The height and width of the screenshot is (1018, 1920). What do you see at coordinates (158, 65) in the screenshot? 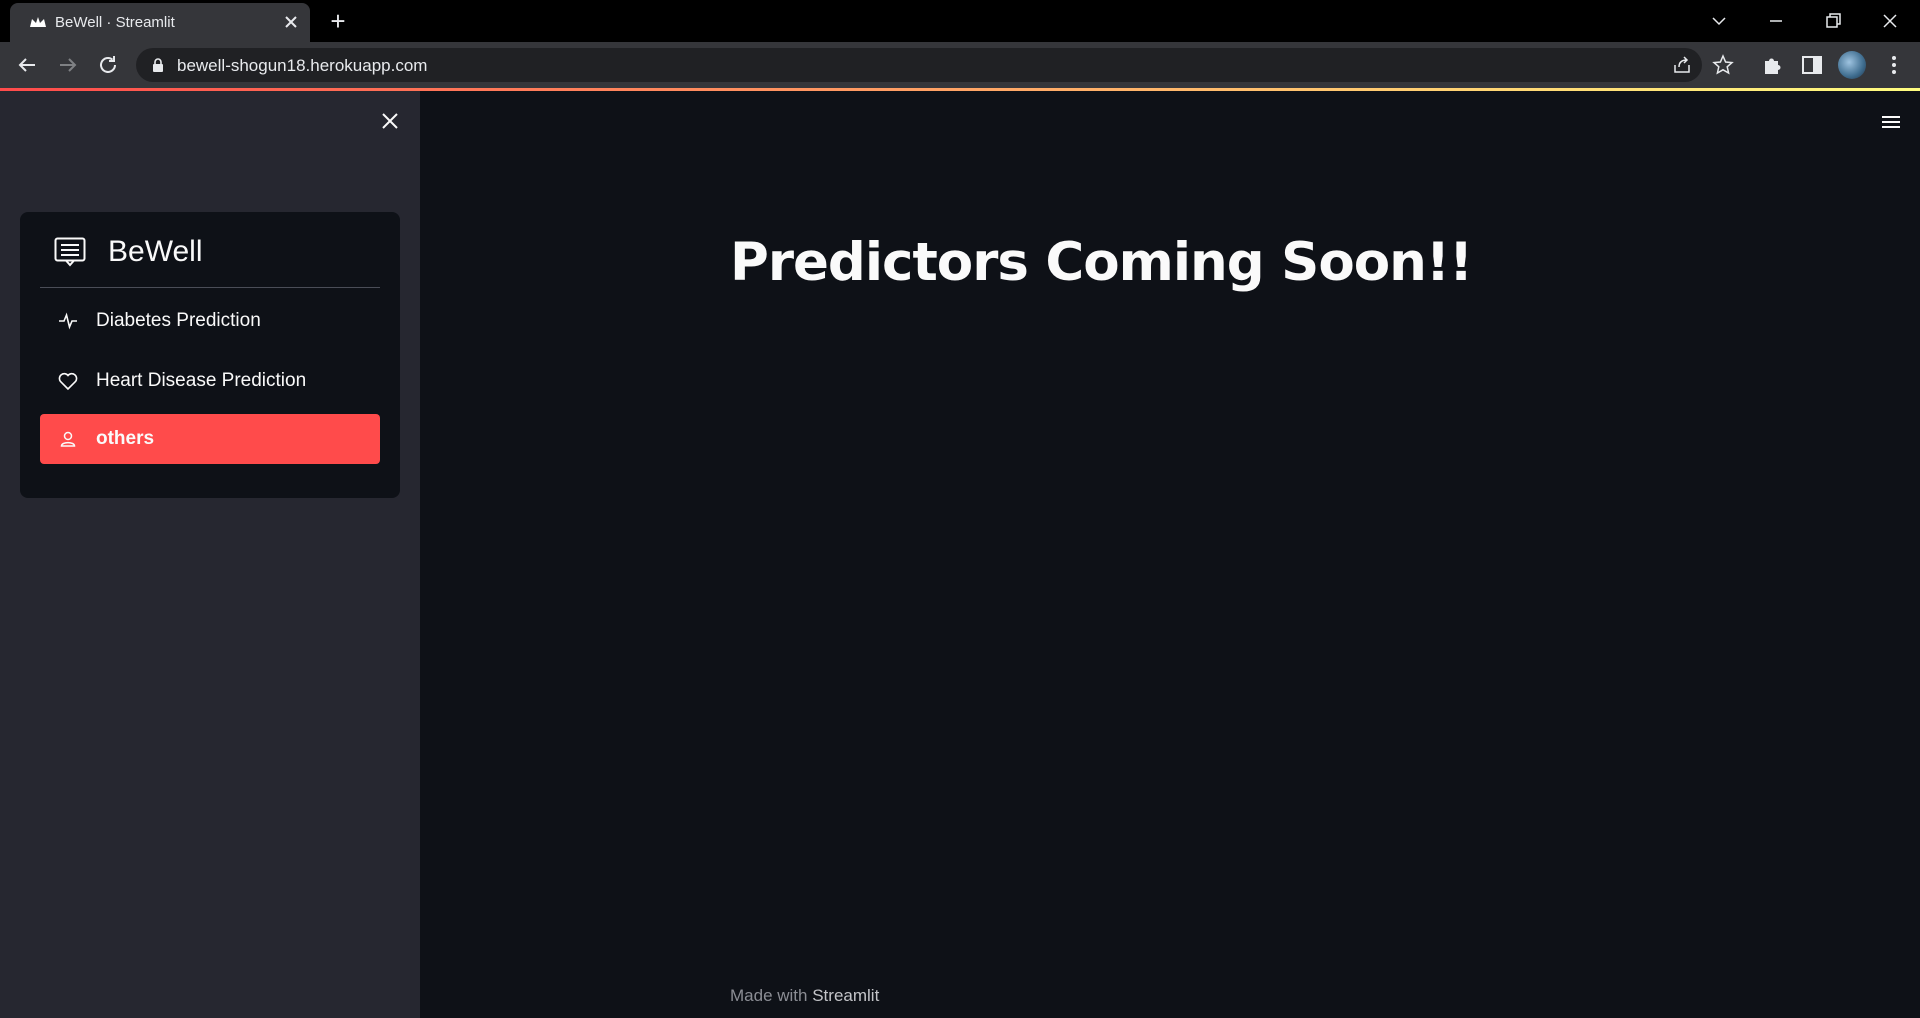
I see `lock-icon` at bounding box center [158, 65].